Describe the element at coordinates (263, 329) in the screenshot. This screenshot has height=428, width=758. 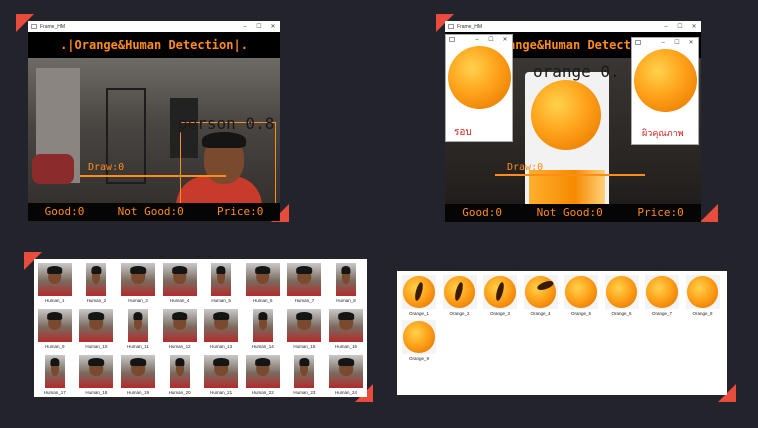
I see `gallery-item: Human_14` at that location.